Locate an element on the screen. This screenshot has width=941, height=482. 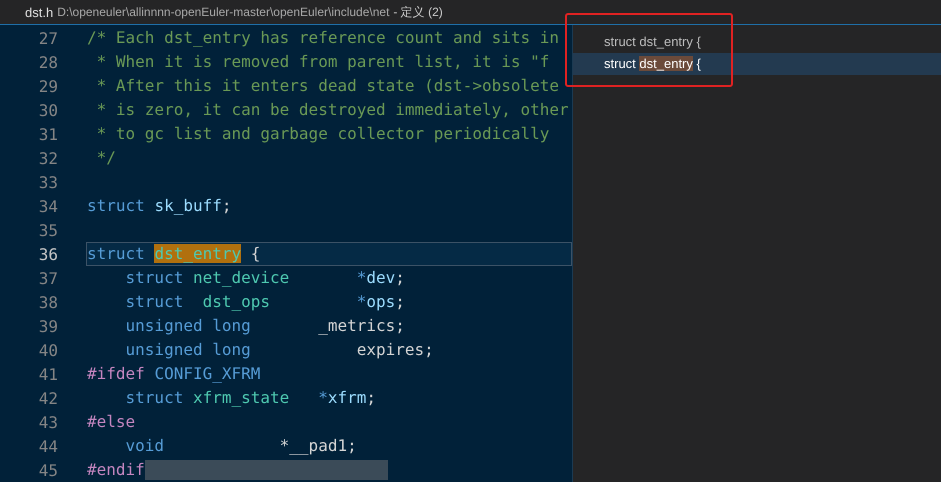
code-line: * to gc list and garbage collector periodically is located at coordinates (323, 134).